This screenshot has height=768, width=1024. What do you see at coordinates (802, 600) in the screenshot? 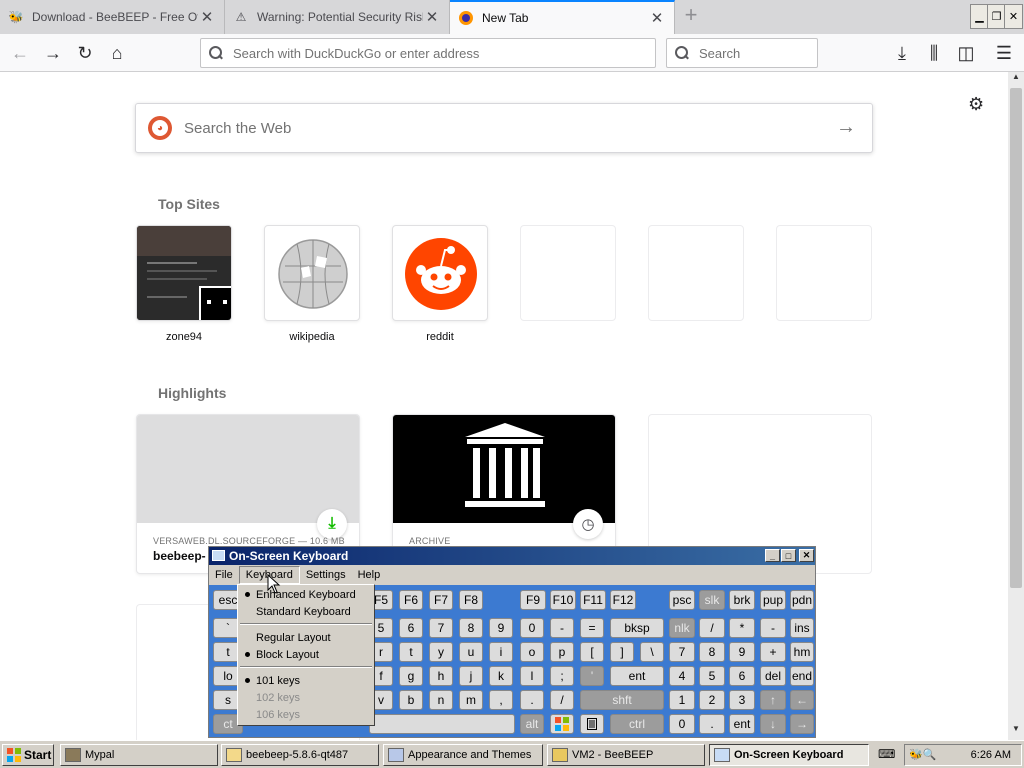
I see `key-pdn: pdn` at bounding box center [802, 600].